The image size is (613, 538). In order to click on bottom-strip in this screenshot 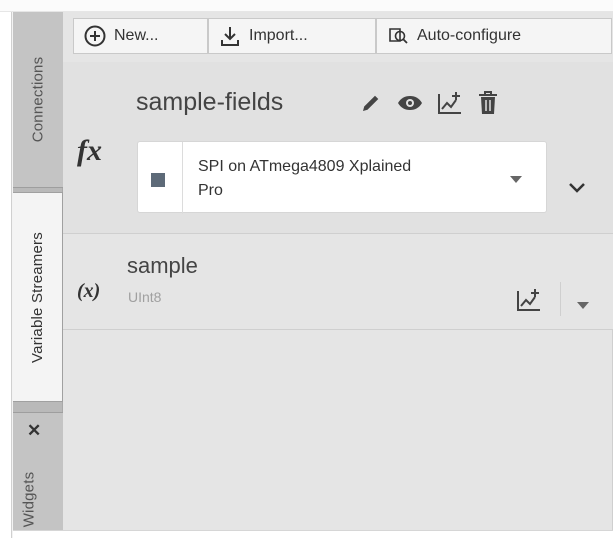, I will do `click(313, 534)`.